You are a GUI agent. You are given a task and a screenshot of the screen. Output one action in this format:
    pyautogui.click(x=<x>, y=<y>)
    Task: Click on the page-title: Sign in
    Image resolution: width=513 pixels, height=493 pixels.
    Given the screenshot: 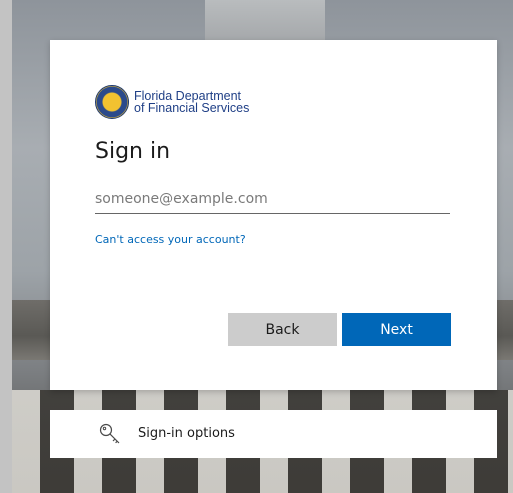 What is the action you would take?
    pyautogui.click(x=133, y=151)
    